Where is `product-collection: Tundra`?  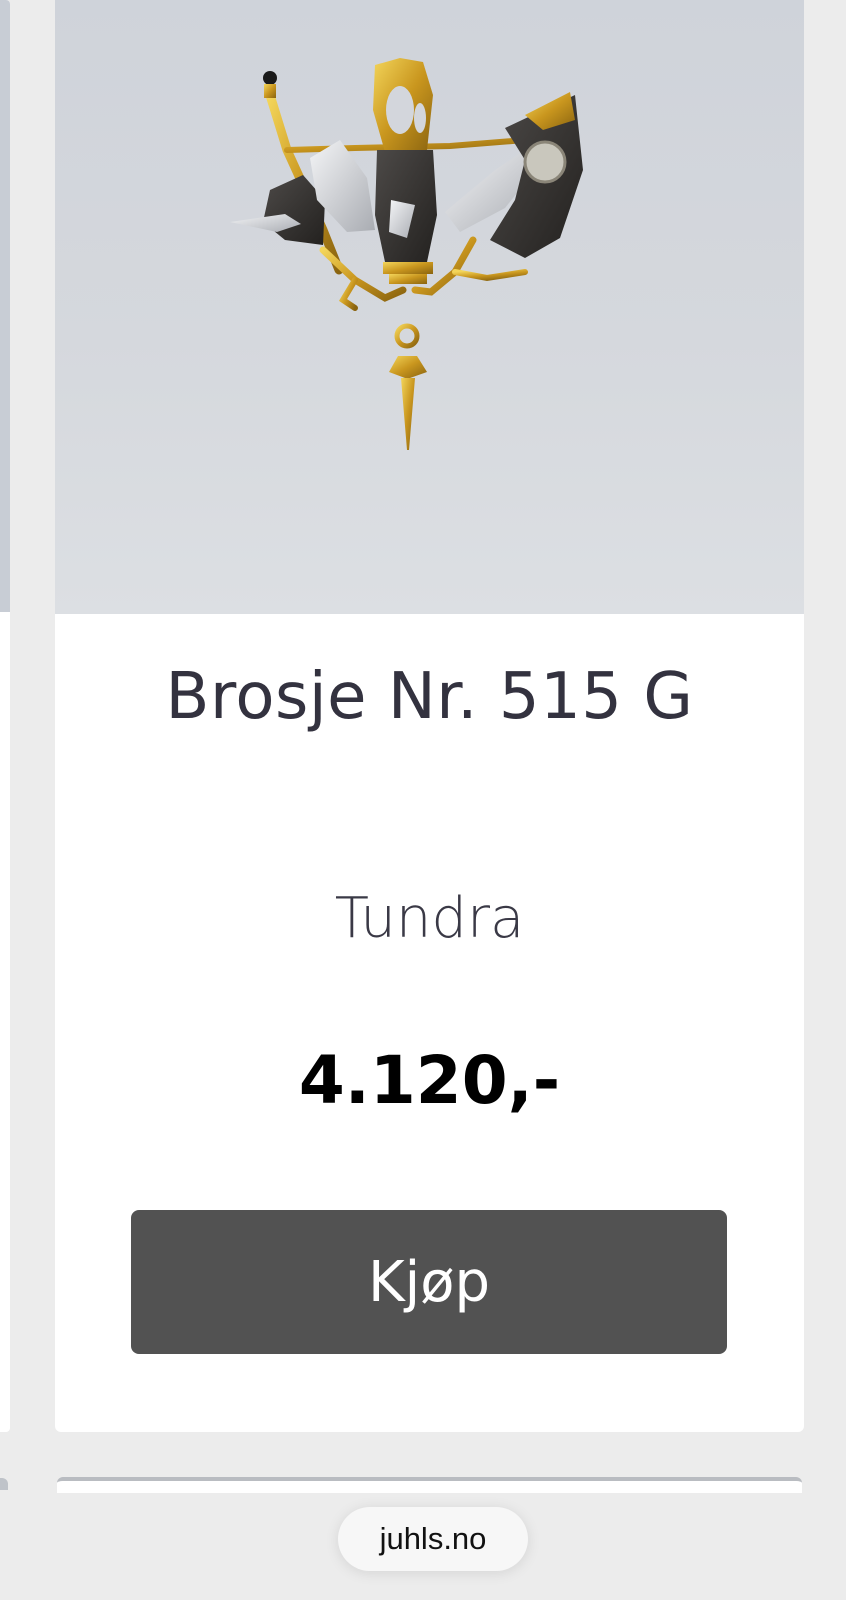
product-collection: Tundra is located at coordinates (429, 918).